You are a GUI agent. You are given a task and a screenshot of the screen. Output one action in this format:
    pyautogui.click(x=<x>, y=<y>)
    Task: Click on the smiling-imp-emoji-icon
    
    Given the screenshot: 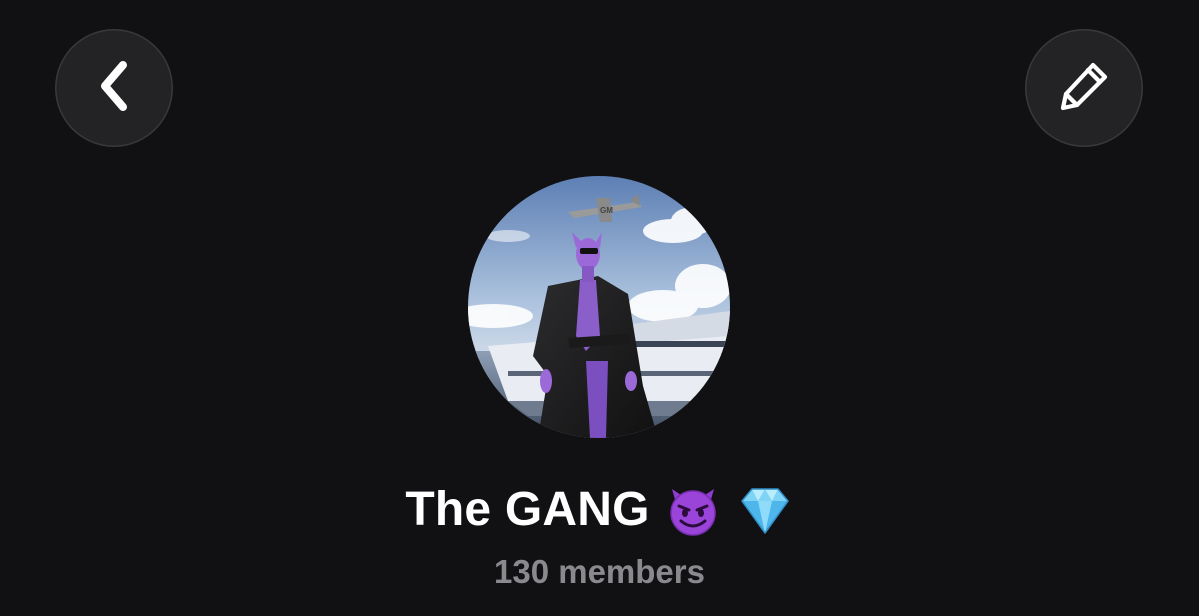 What is the action you would take?
    pyautogui.click(x=693, y=510)
    